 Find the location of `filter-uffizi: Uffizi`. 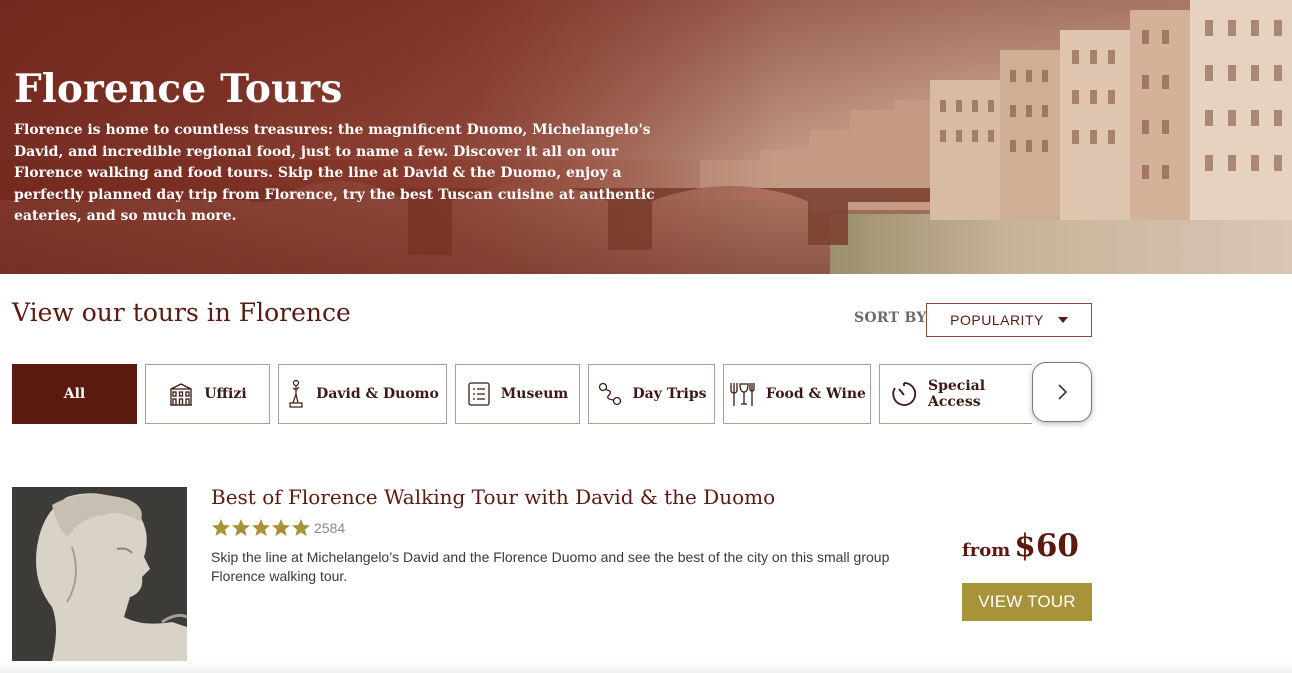

filter-uffizi: Uffizi is located at coordinates (207, 394).